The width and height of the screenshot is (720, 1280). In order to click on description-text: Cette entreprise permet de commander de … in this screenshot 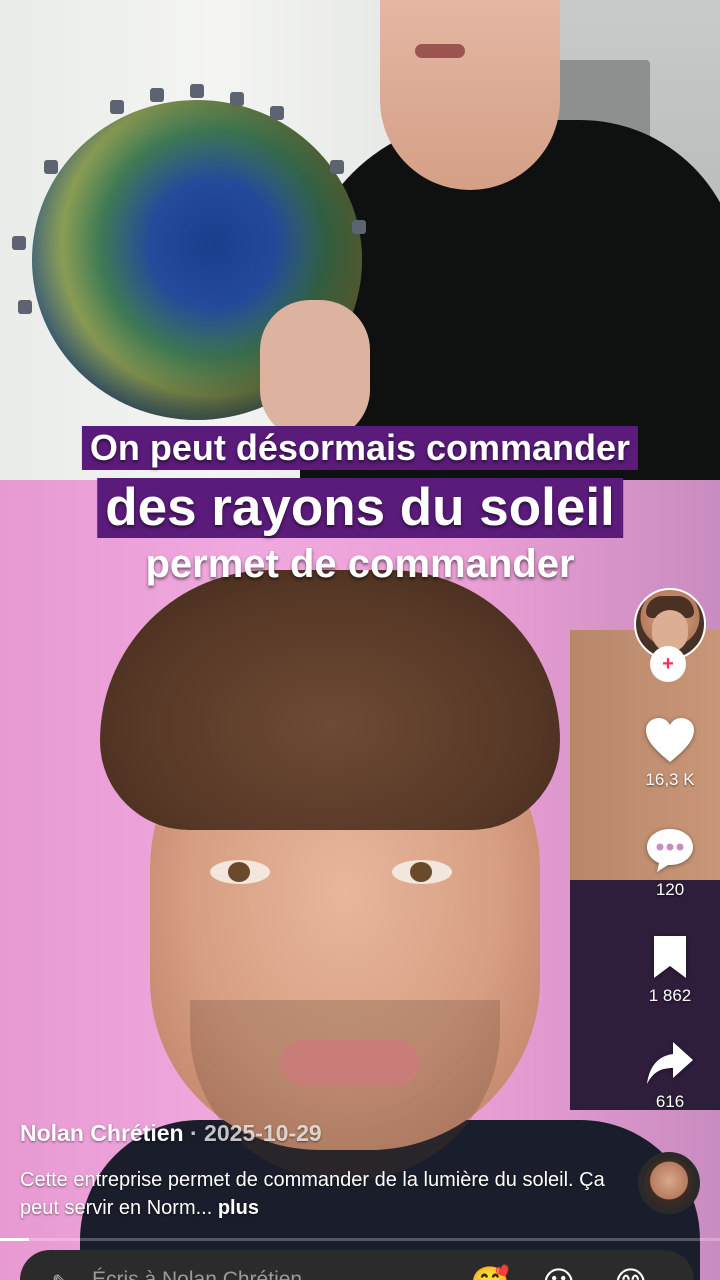, I will do `click(312, 1194)`.